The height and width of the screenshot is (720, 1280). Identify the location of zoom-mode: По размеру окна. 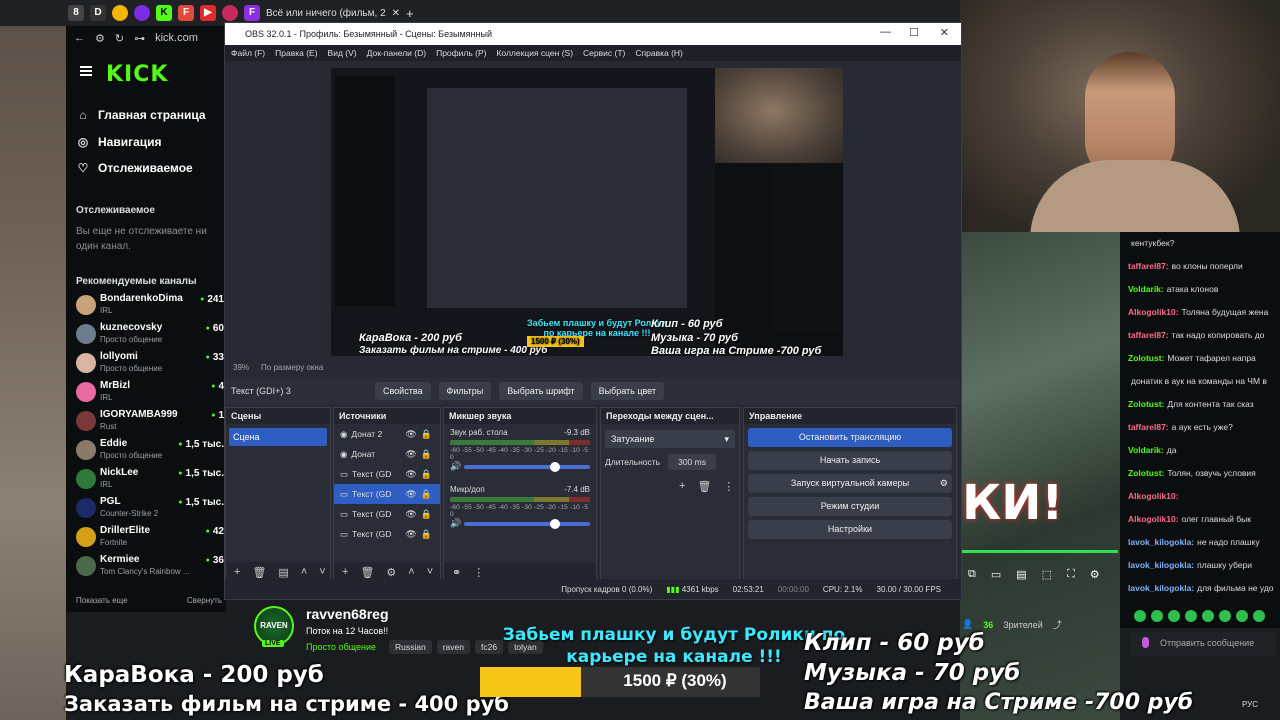
(292, 367).